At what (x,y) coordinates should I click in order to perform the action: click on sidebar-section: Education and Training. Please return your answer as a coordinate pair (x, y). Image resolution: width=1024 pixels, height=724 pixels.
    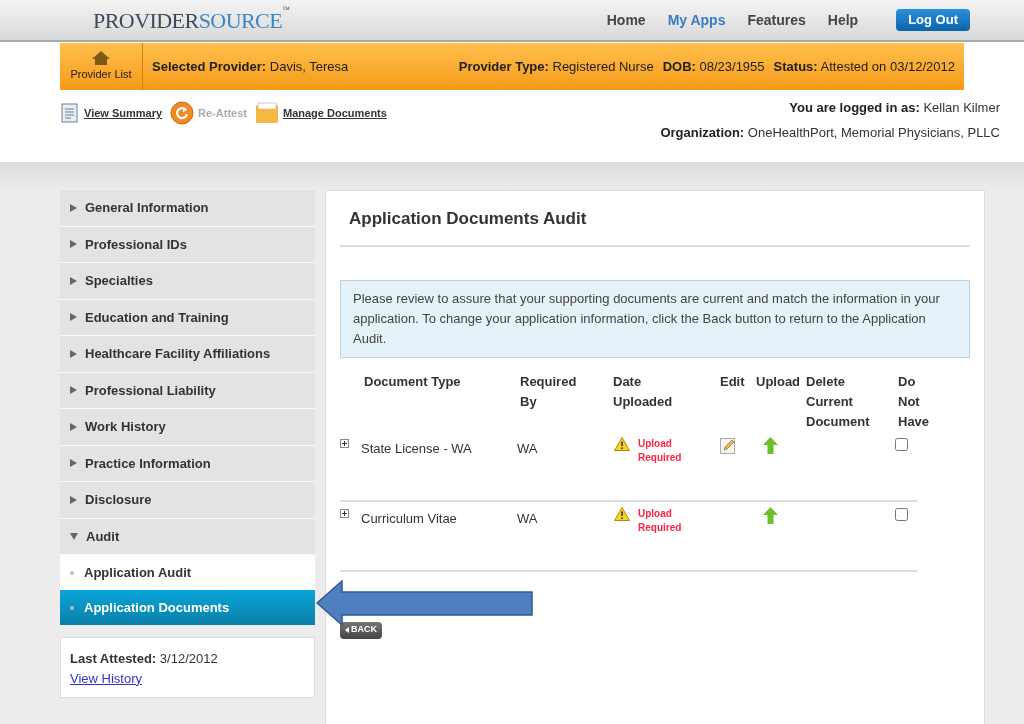
    Looking at the image, I should click on (187, 317).